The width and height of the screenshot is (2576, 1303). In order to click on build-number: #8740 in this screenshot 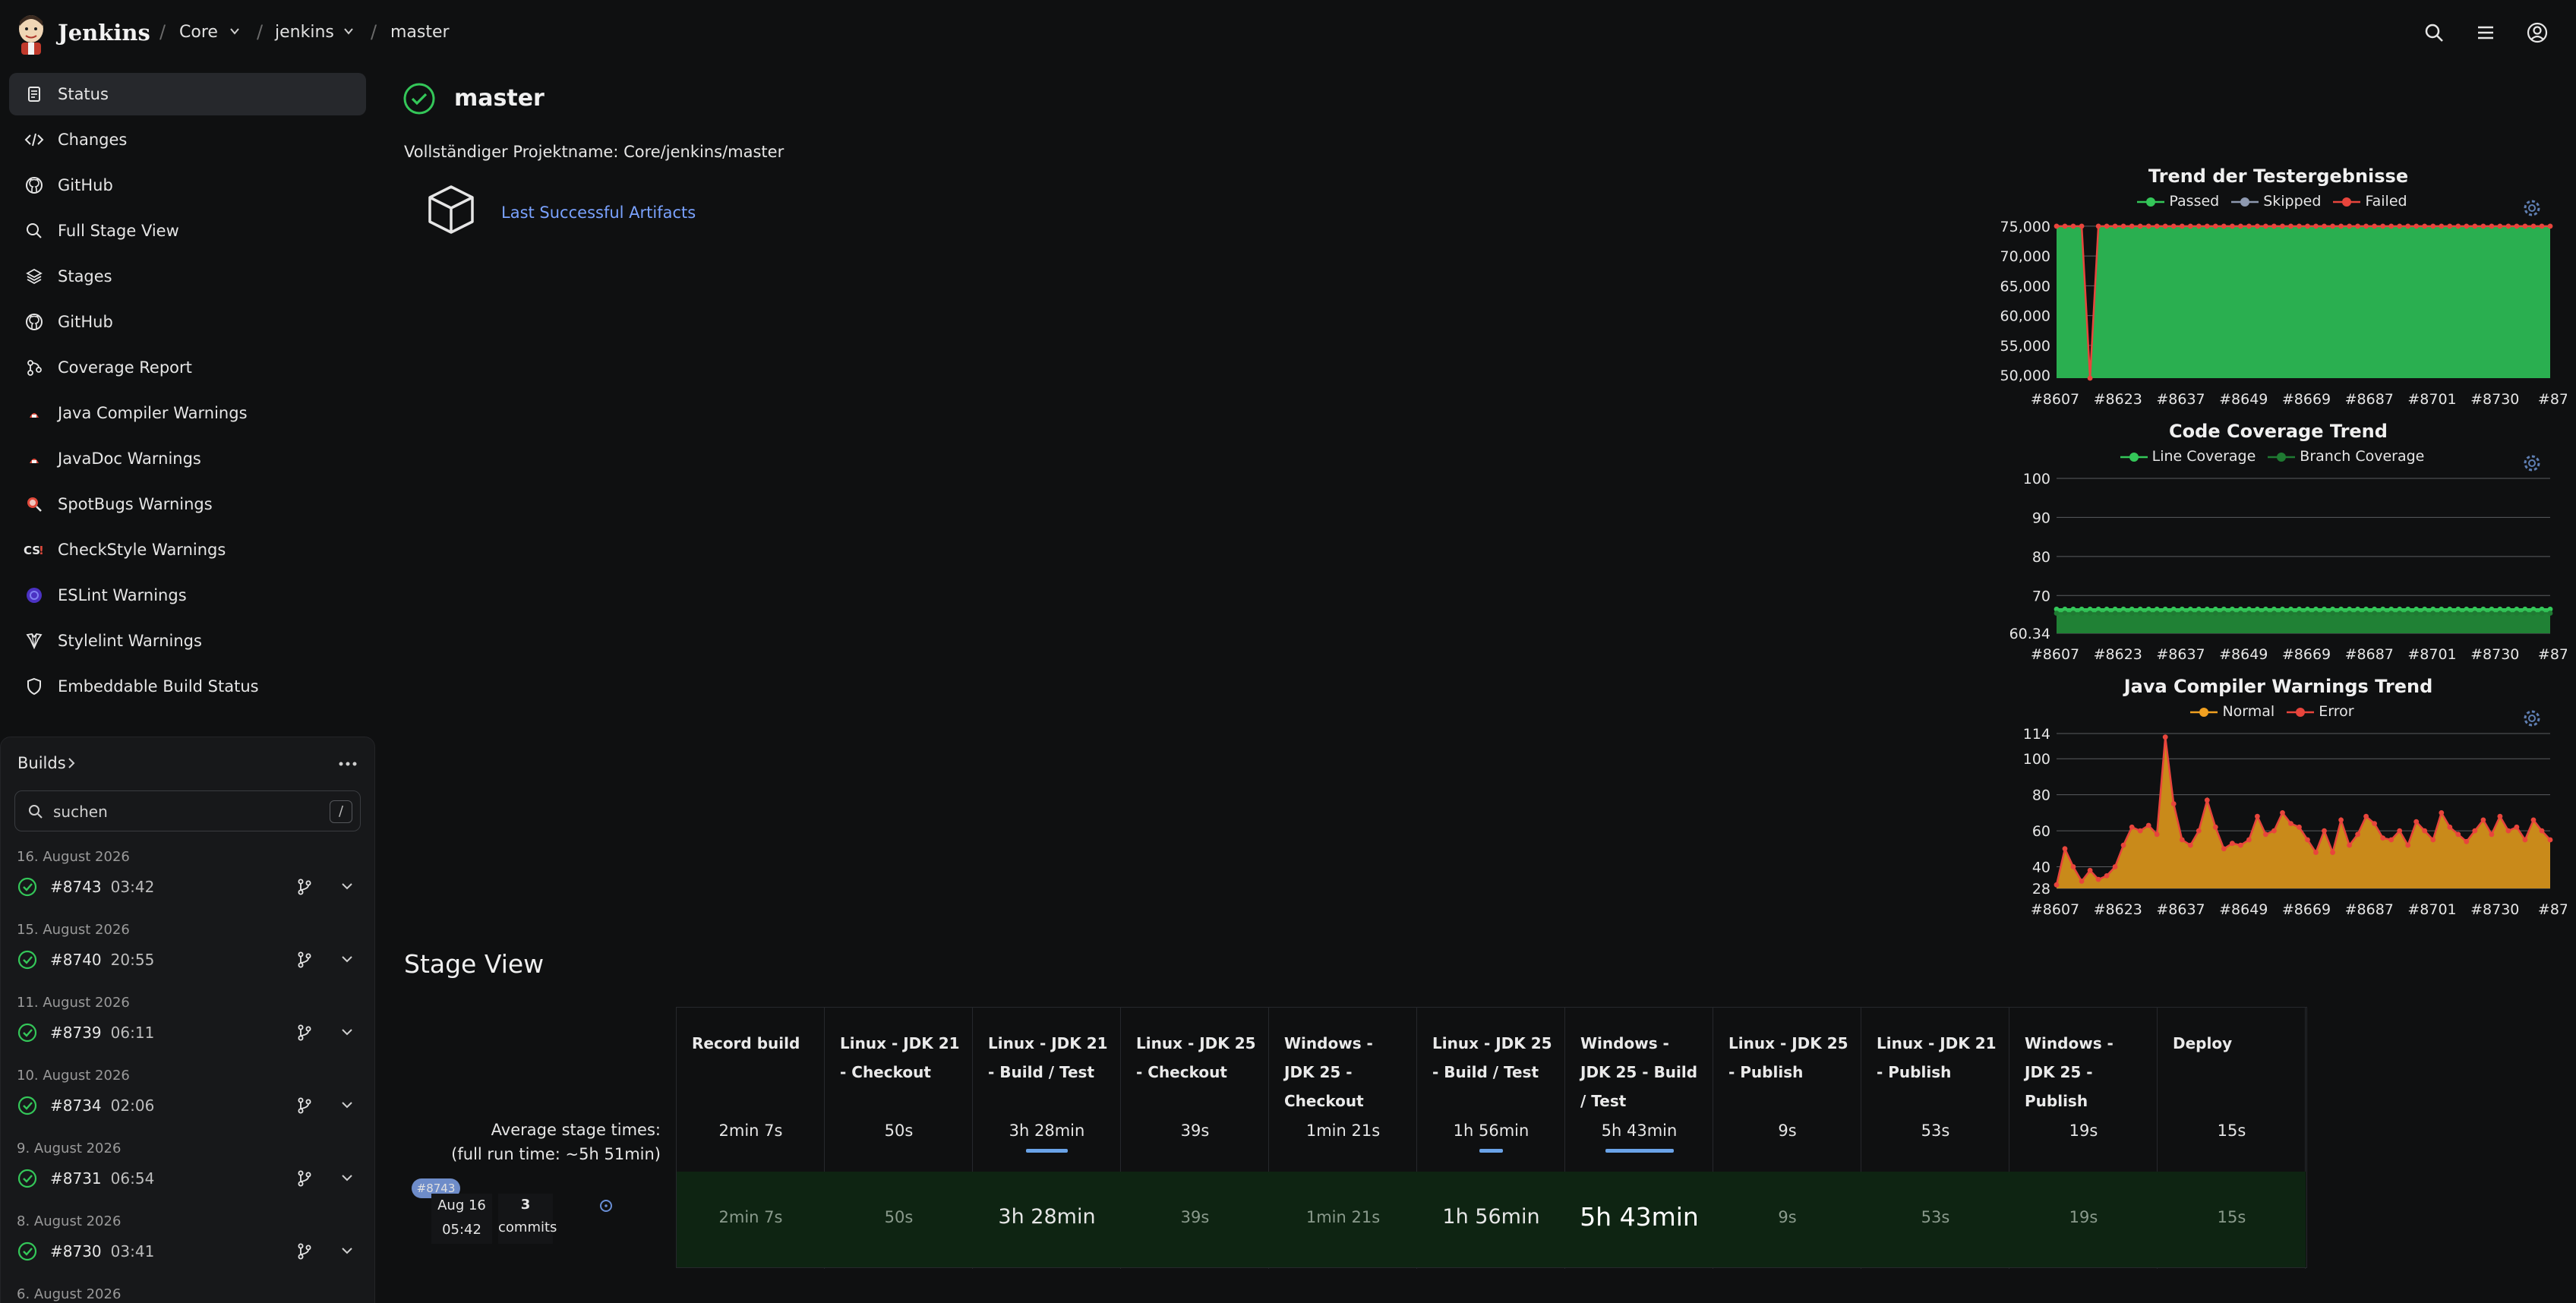, I will do `click(76, 960)`.